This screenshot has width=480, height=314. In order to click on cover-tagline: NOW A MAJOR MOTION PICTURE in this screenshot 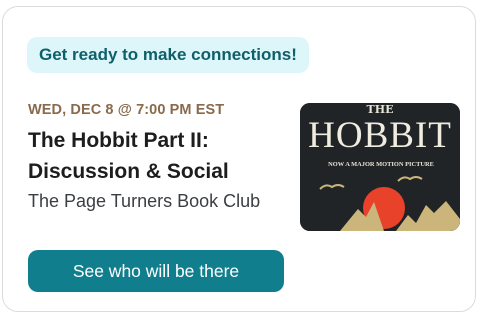, I will do `click(381, 164)`.